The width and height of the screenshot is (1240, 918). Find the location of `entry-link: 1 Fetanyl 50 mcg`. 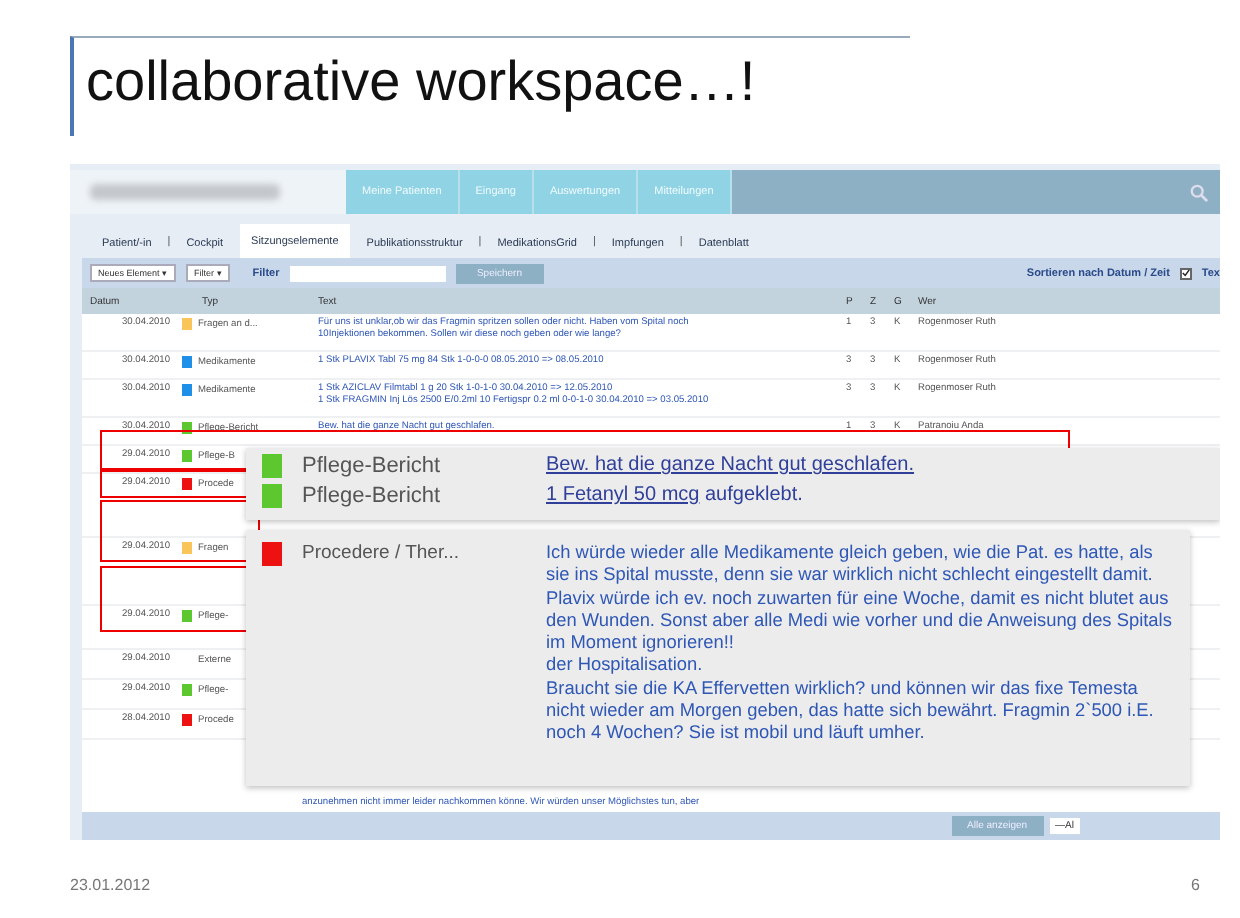

entry-link: 1 Fetanyl 50 mcg is located at coordinates (623, 495).